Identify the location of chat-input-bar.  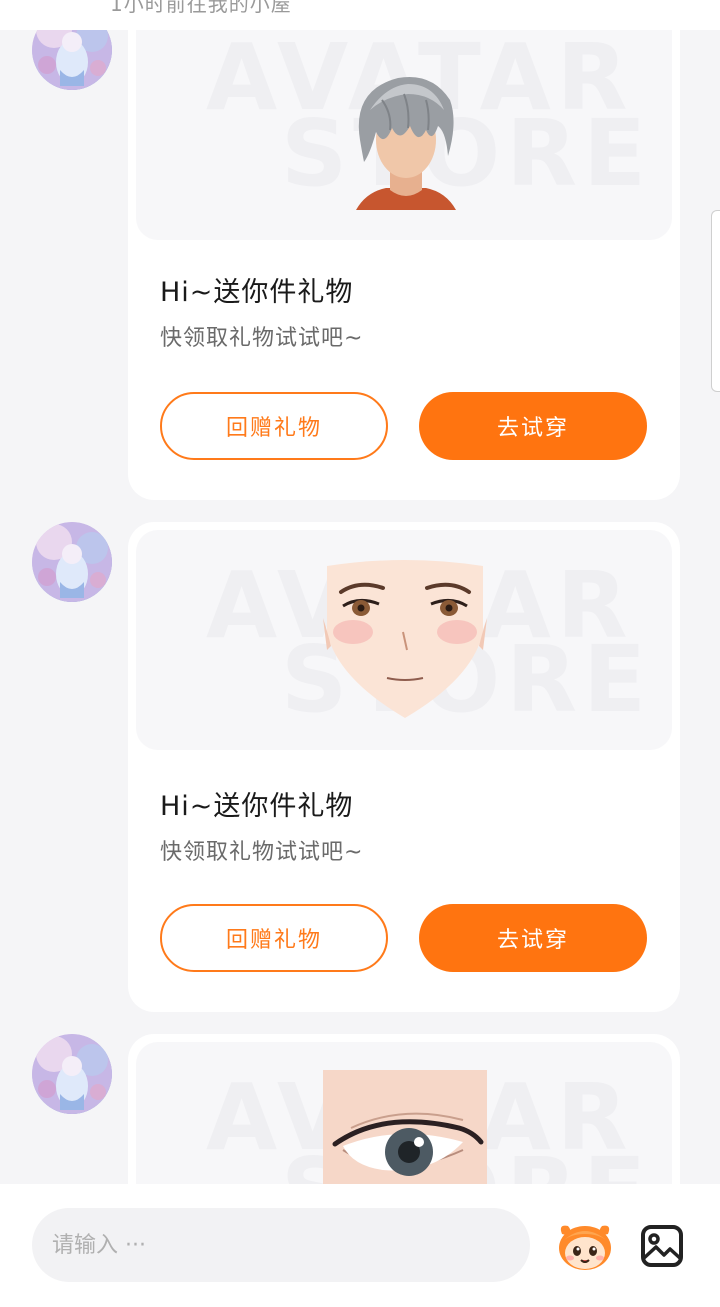
(360, 1245).